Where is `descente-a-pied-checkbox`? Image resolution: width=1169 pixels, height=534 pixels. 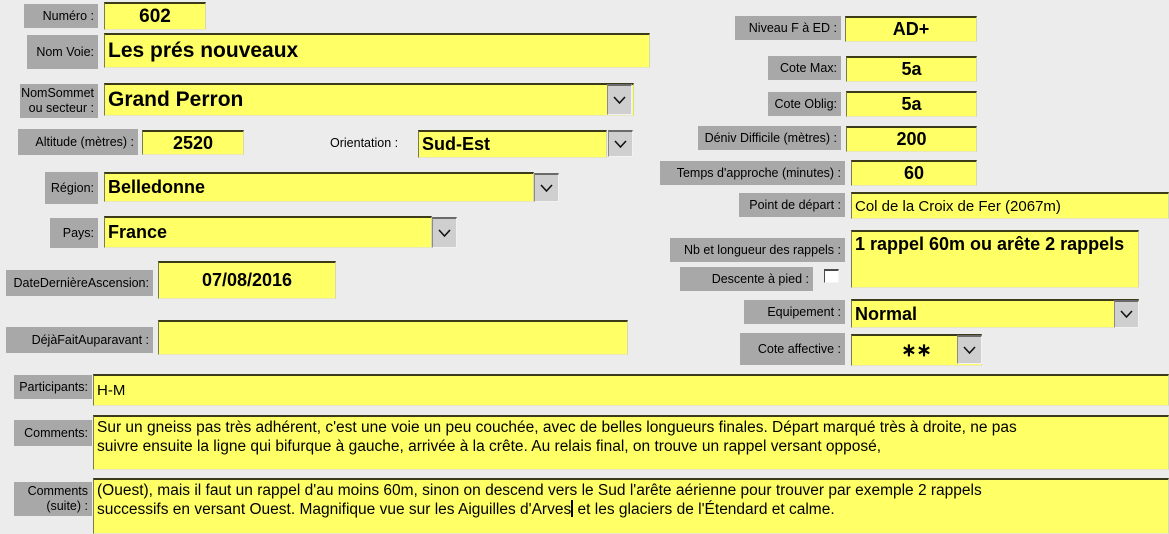
descente-a-pied-checkbox is located at coordinates (831, 276).